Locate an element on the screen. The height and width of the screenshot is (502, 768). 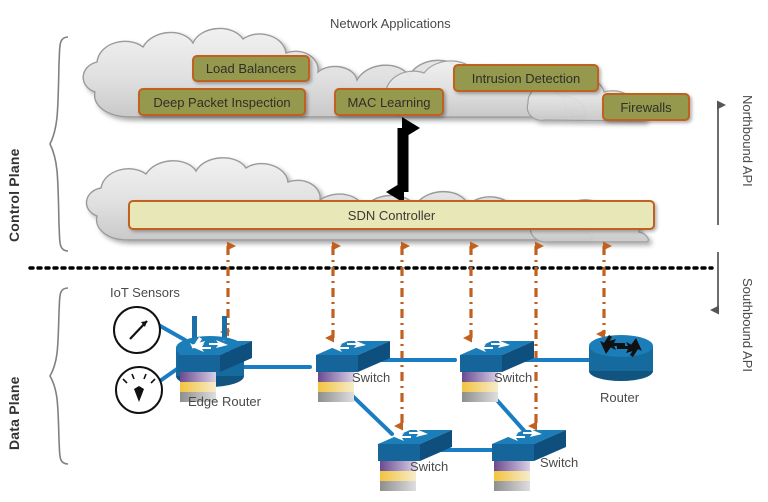
data-plane-brace is located at coordinates (59, 376).